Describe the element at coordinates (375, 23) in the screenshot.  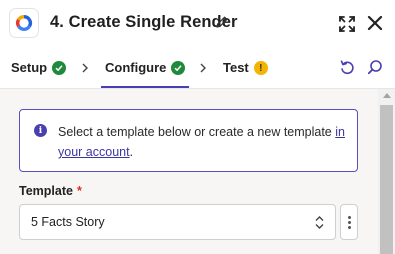
I see `close-icon` at that location.